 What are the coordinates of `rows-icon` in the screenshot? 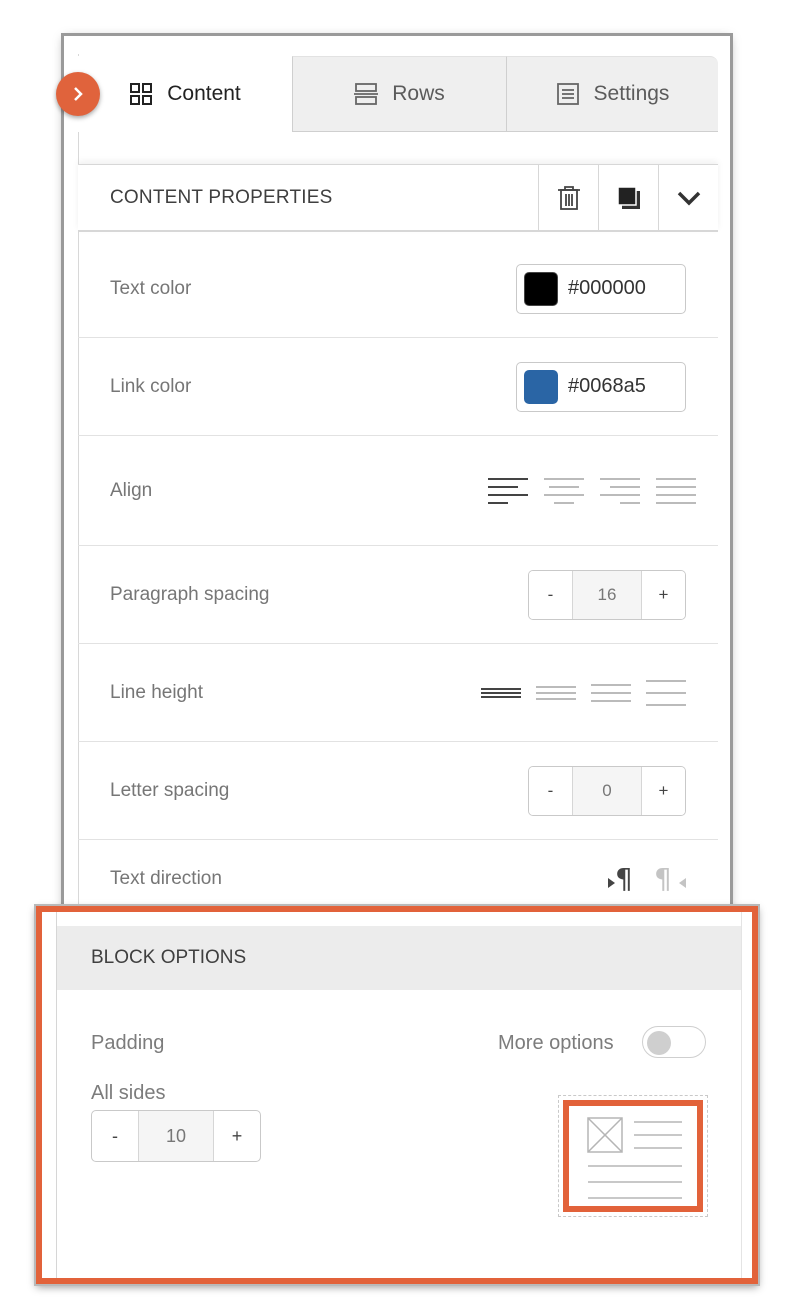 It's located at (366, 94).